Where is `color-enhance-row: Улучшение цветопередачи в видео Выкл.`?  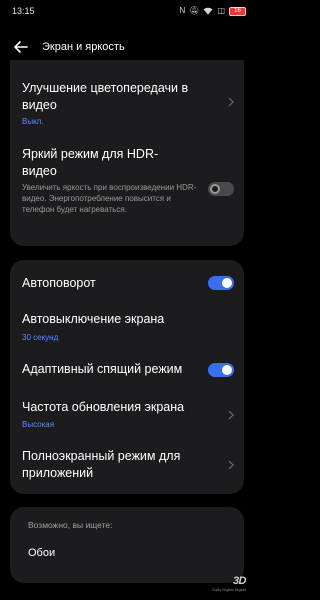
color-enhance-row: Улучшение цветопередачи в видео Выкл. is located at coordinates (127, 95).